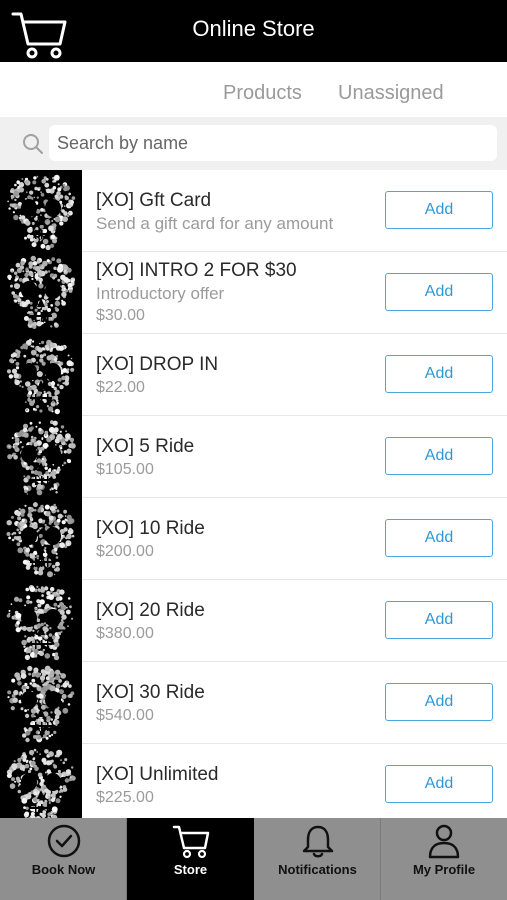  I want to click on product-info: [XO] Unlimited $225.00, so click(236, 786).